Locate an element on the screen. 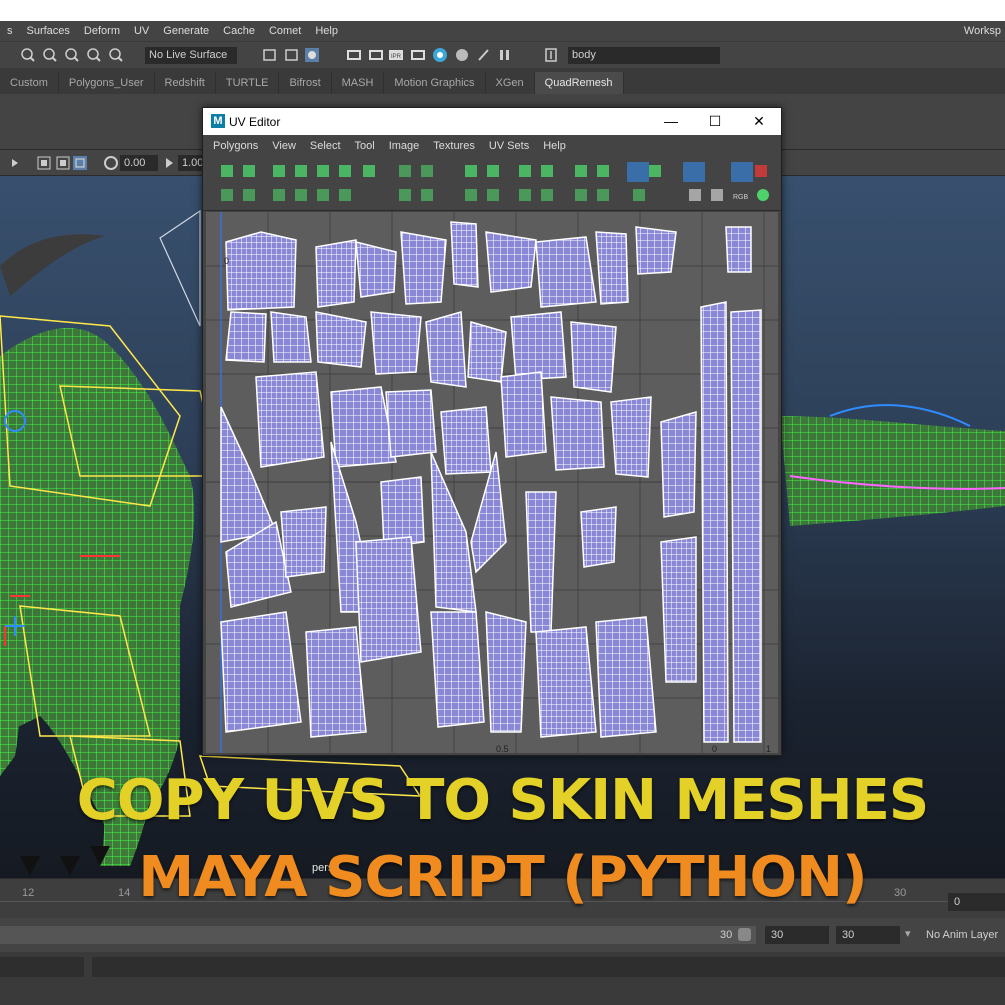  output-ops-icon is located at coordinates (292, 55).